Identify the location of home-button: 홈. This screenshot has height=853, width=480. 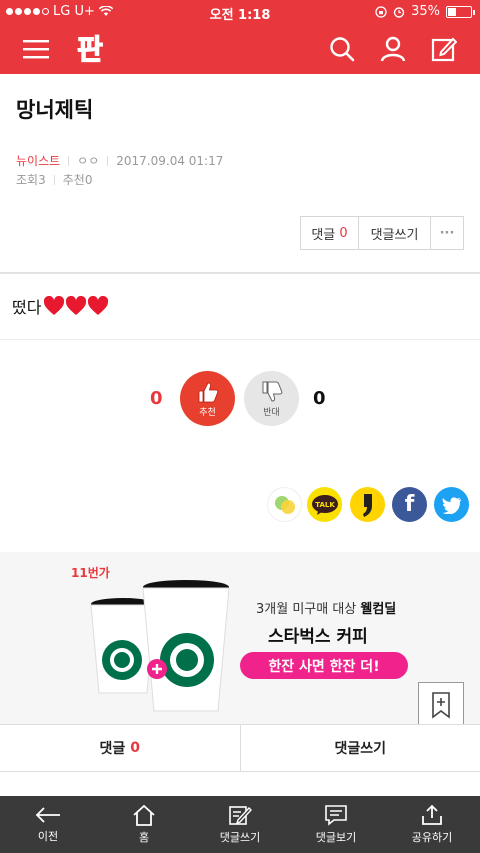
(144, 824).